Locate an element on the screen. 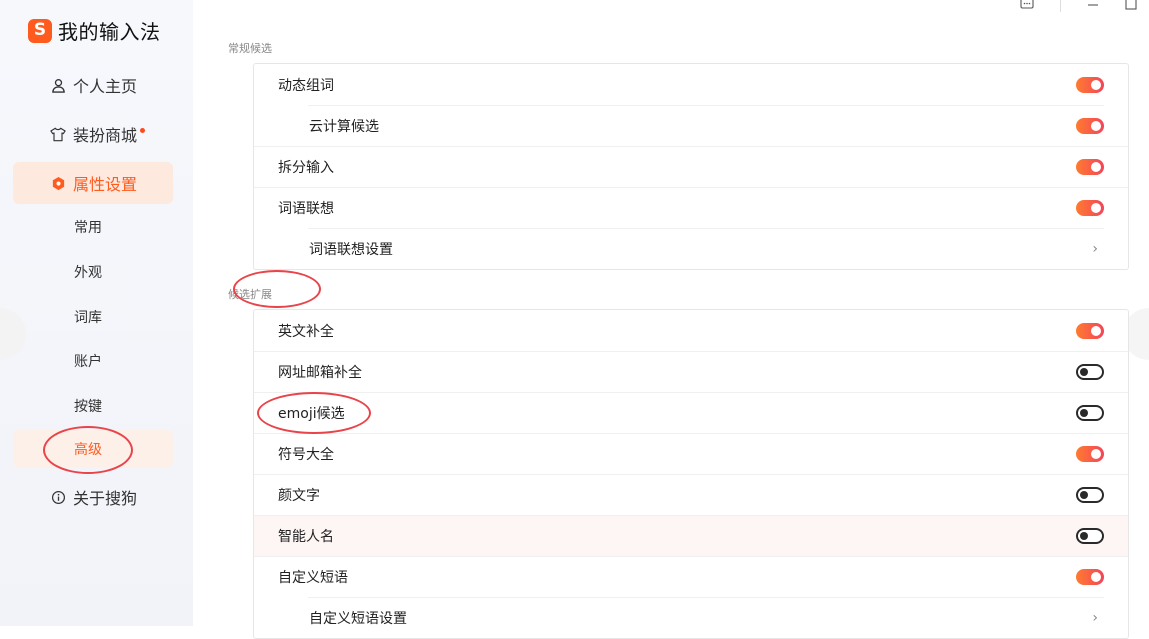 The height and width of the screenshot is (639, 1149). app-title: 我的输入法 is located at coordinates (109, 32).